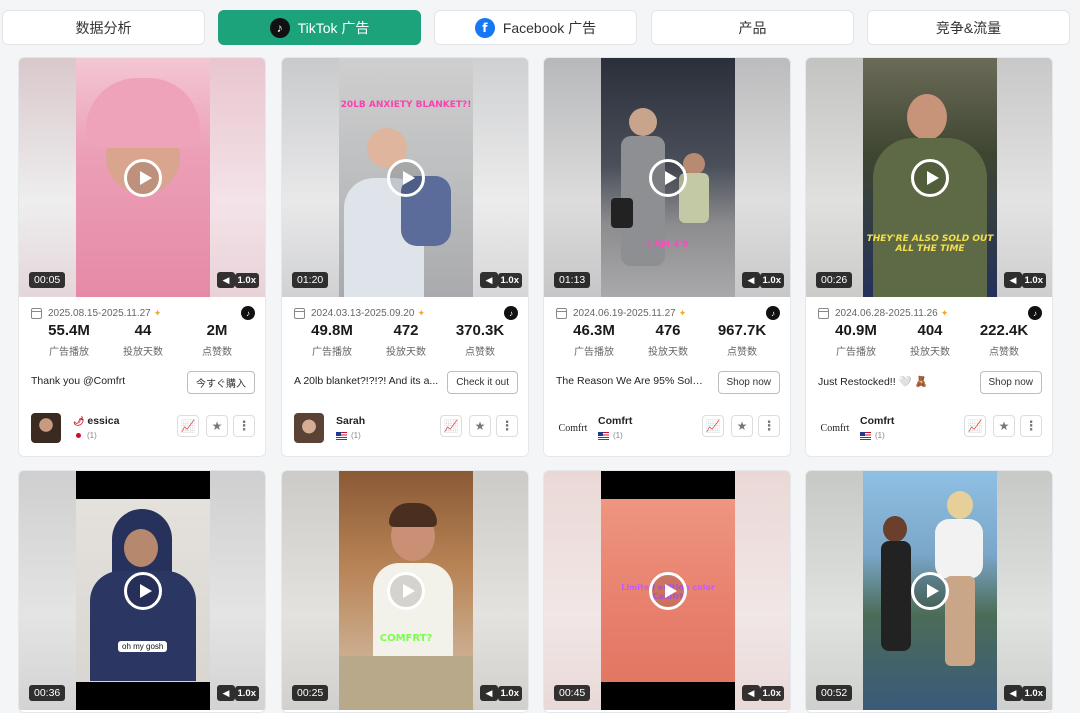  Describe the element at coordinates (332, 340) in the screenshot. I see `stat-plays: 49.8M 广告播放` at that location.